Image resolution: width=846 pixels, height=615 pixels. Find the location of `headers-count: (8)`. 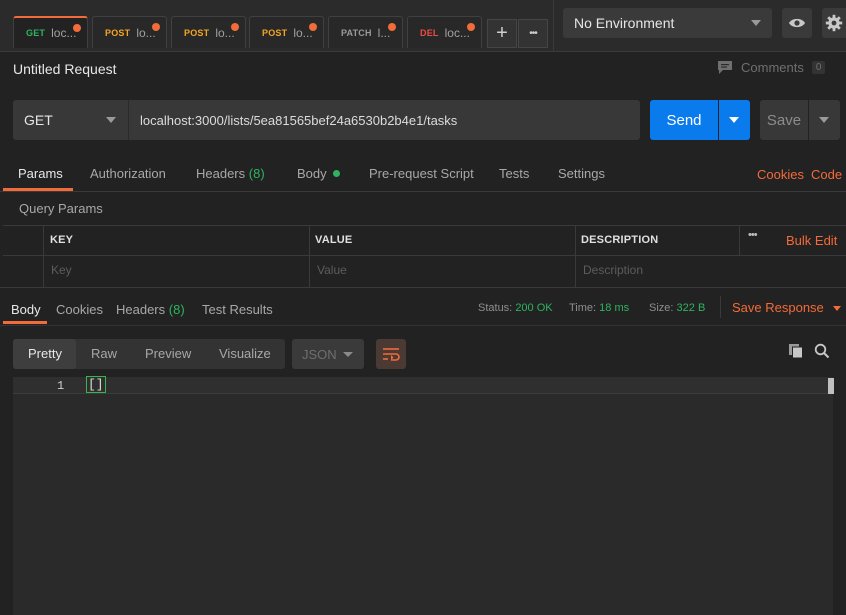

headers-count: (8) is located at coordinates (256, 173).